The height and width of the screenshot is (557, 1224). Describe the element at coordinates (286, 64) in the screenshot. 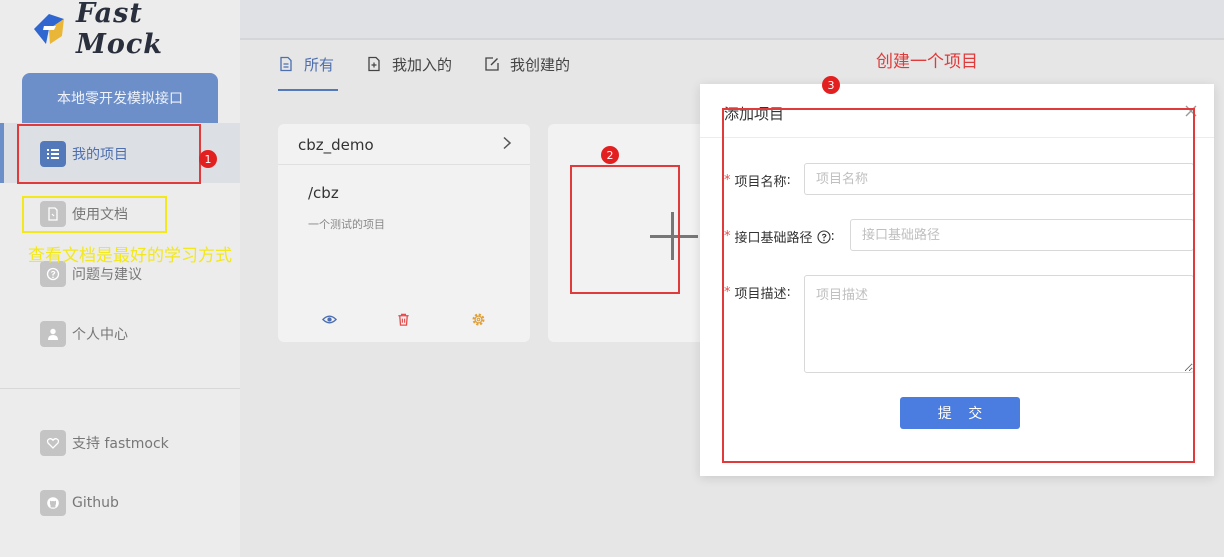

I see `file-icon` at that location.